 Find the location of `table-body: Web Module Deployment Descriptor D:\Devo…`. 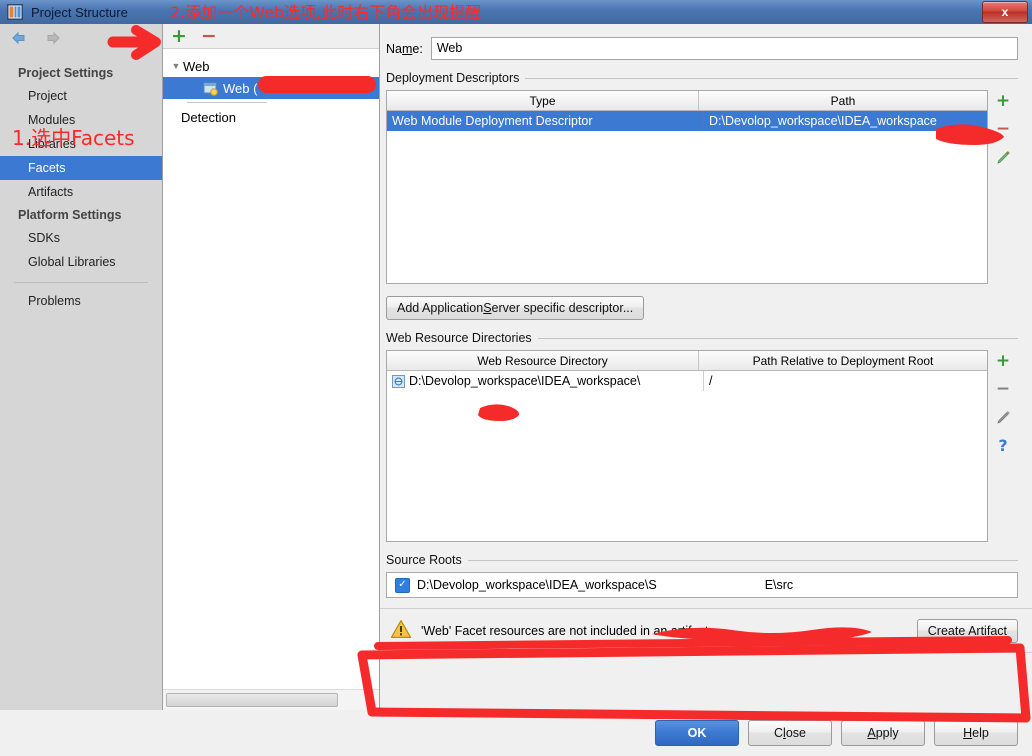

table-body: Web Module Deployment Descriptor D:\Devo… is located at coordinates (687, 197).